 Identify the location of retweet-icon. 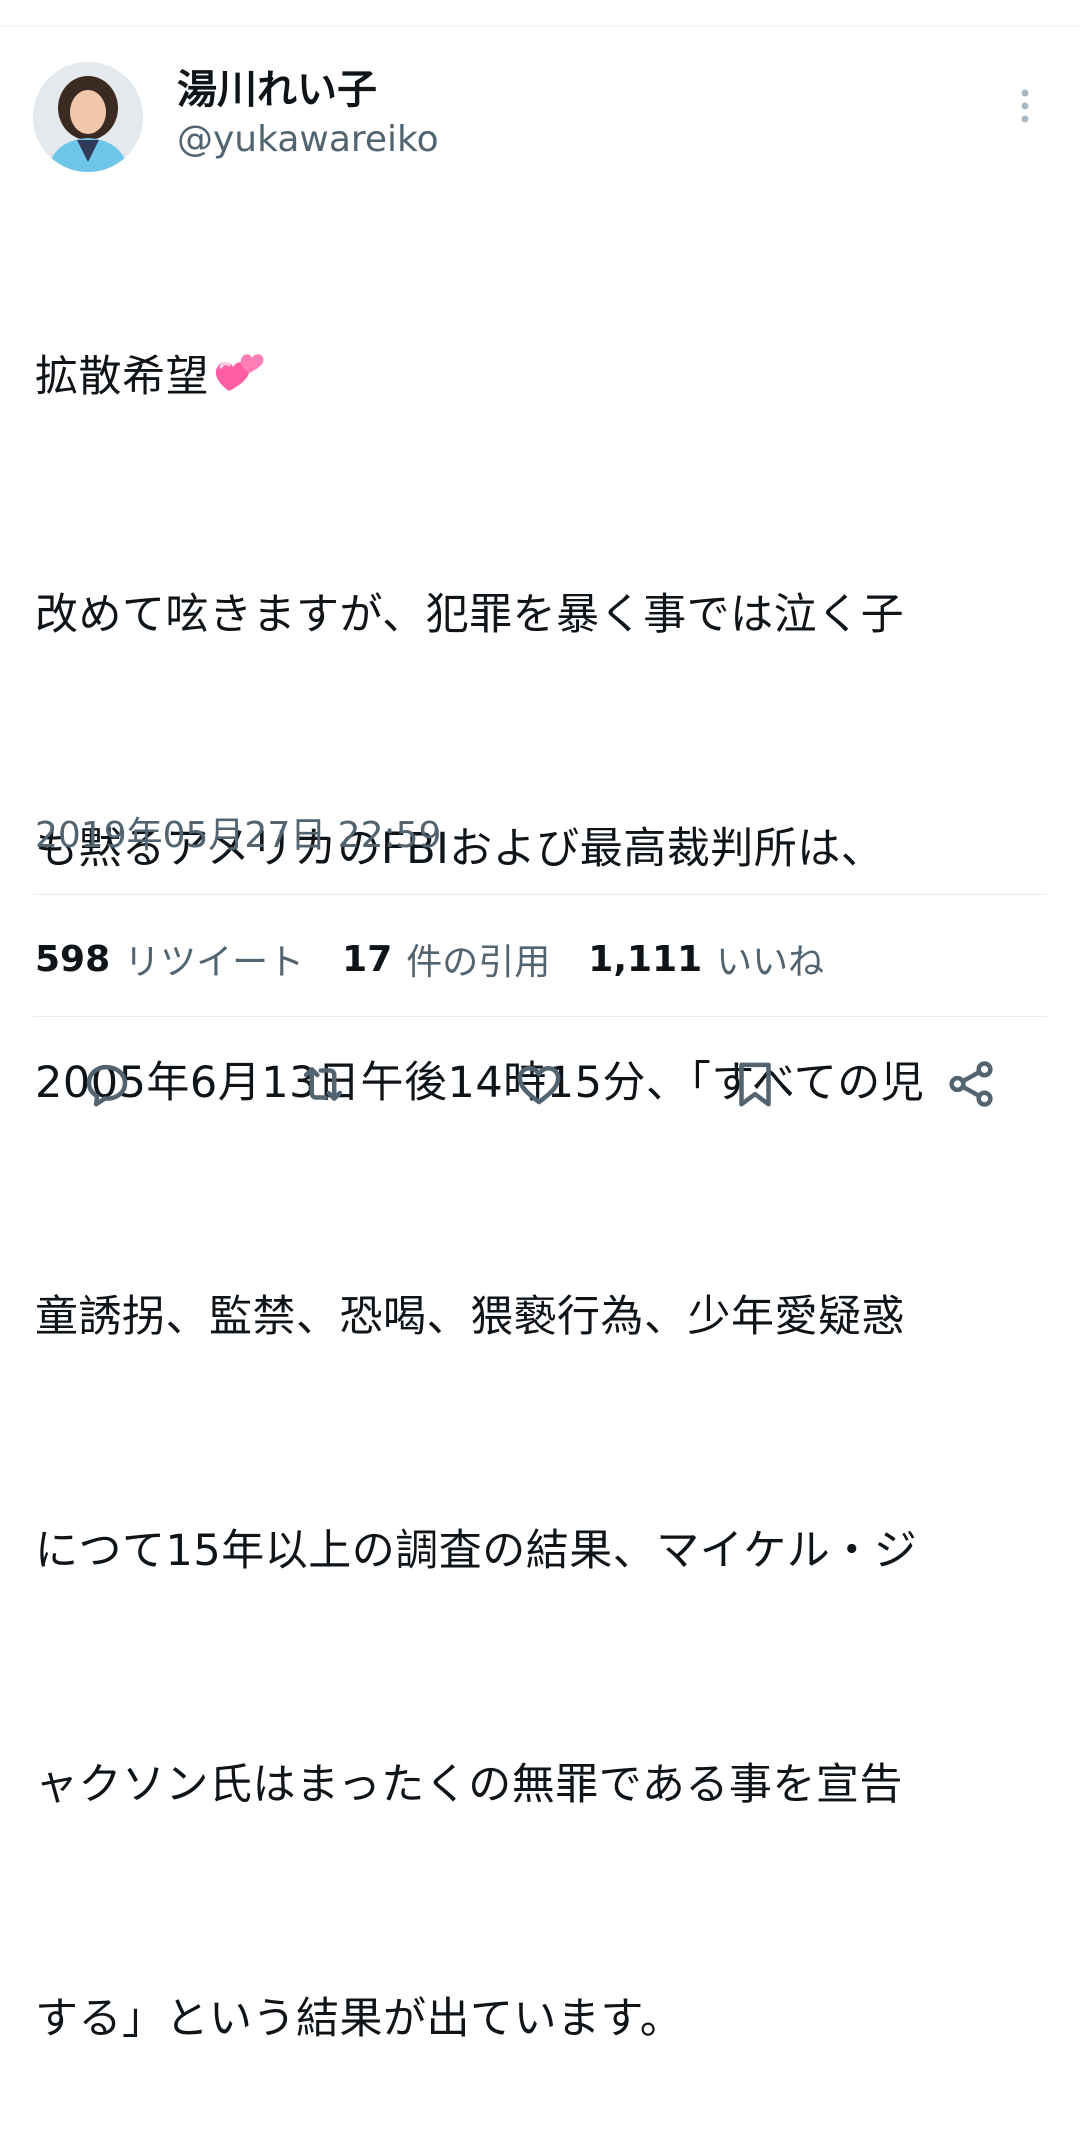
(323, 1084).